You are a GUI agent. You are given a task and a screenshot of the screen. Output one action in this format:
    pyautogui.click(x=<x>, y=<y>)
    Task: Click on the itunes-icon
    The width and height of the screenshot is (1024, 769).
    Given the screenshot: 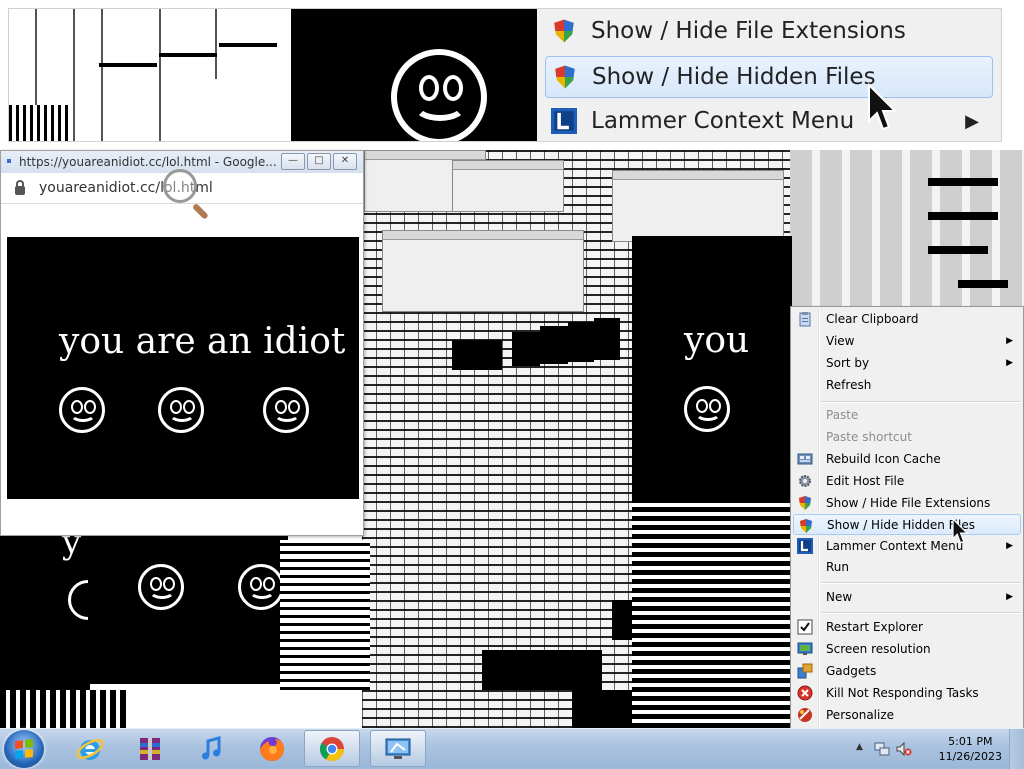 What is the action you would take?
    pyautogui.click(x=211, y=747)
    